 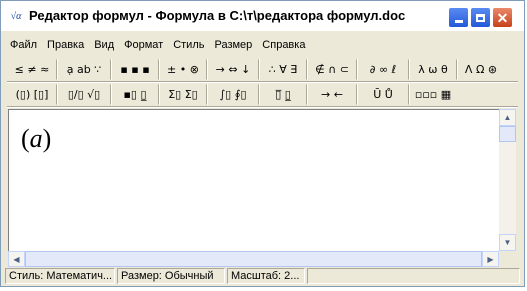 I want to click on set-theory-palette-button: ∉ ∩ ⊂, so click(x=332, y=69).